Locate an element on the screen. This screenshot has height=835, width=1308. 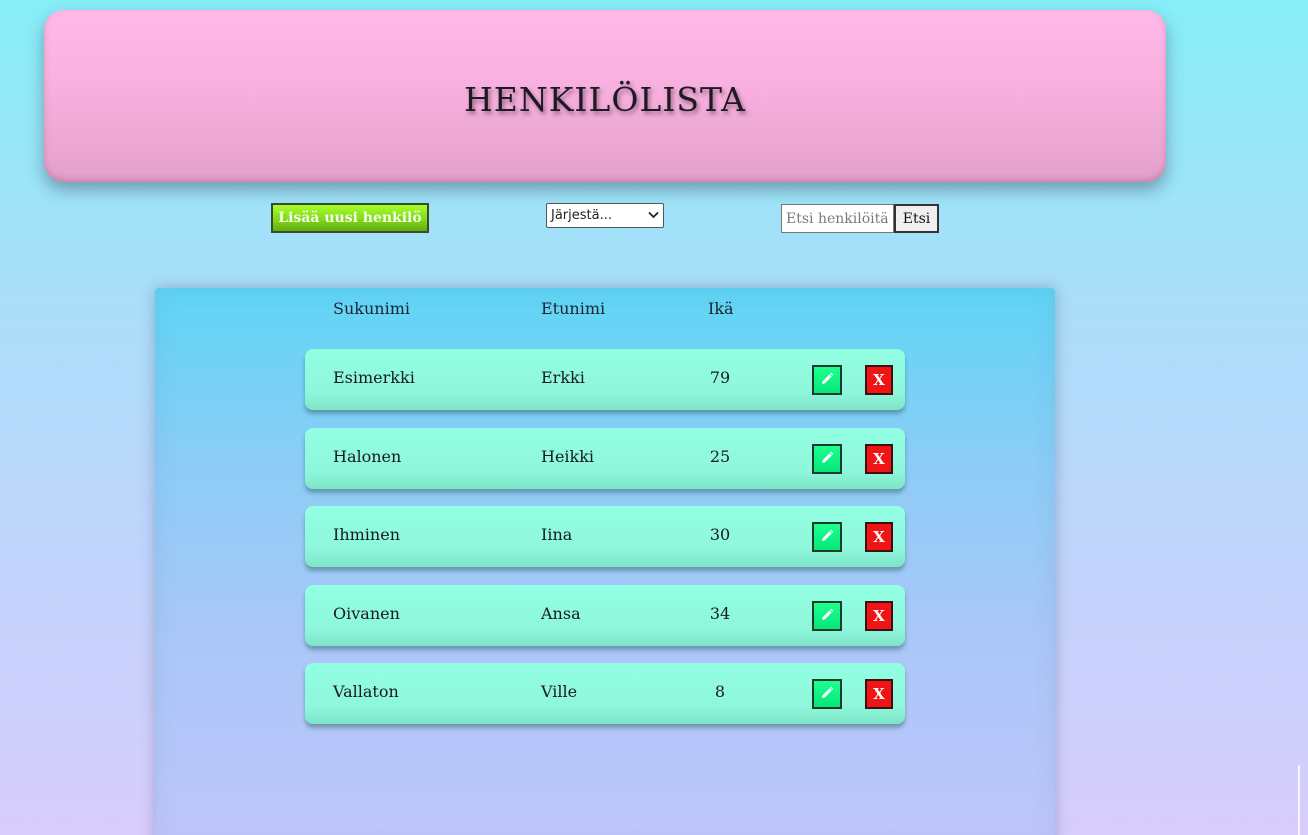
person-row: Halonen Heikki 25 X is located at coordinates (605, 458).